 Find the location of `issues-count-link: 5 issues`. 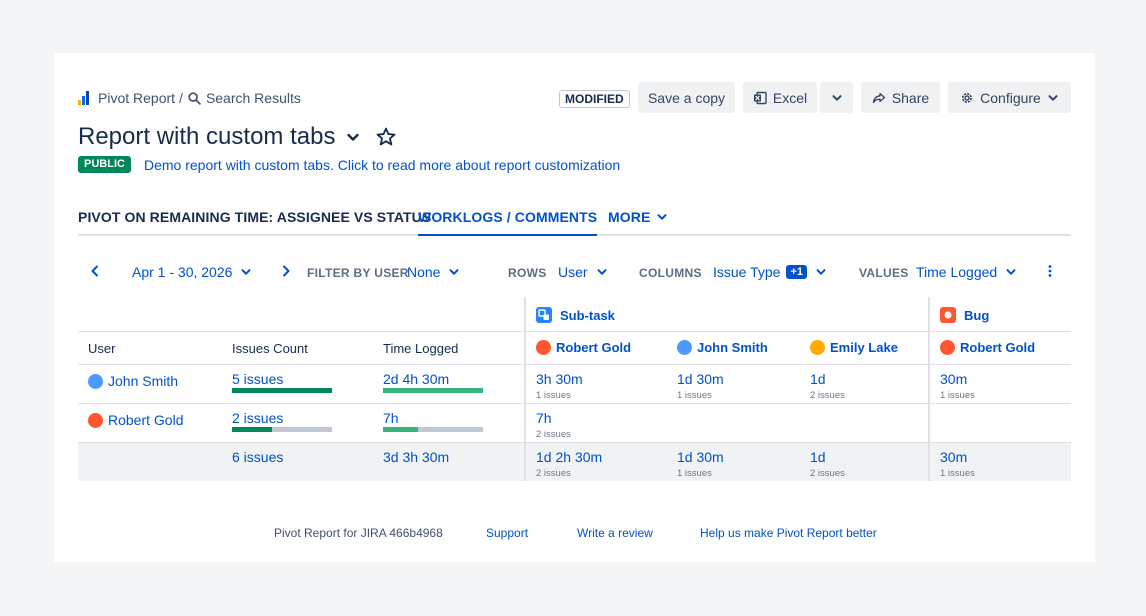

issues-count-link: 5 issues is located at coordinates (257, 379).